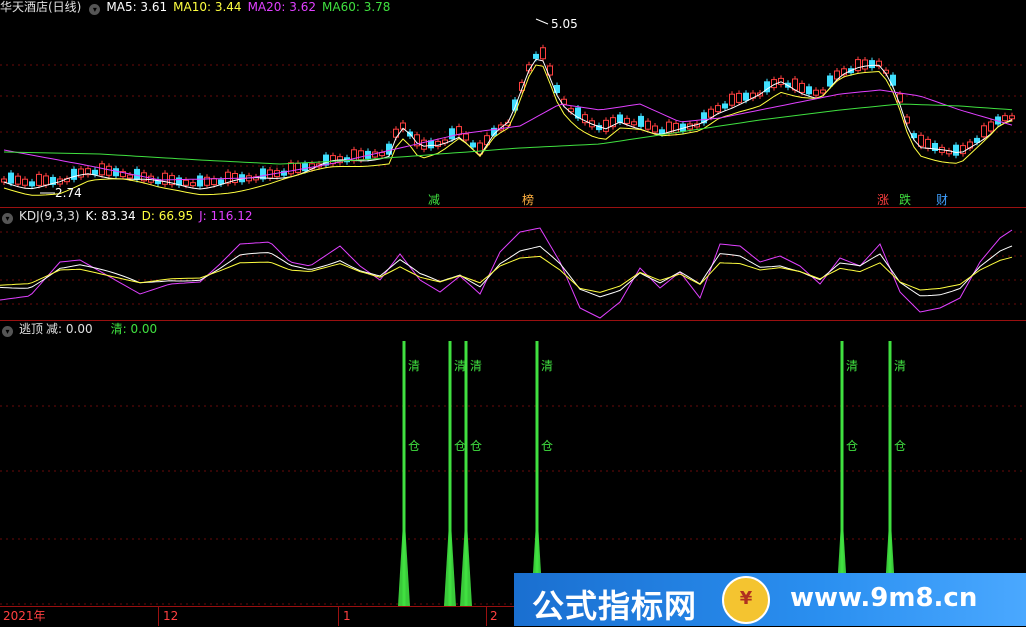  Describe the element at coordinates (494, 616) in the screenshot. I see `axis-label-month-2: 2` at that location.